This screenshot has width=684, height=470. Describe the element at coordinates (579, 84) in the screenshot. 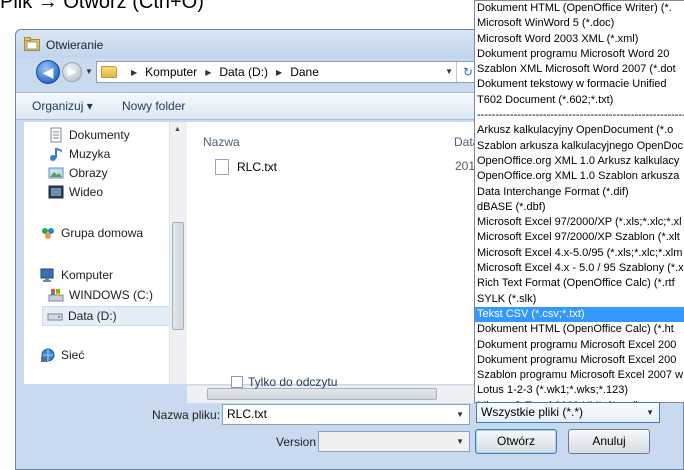

I see `file-type-option: Dokument tekstowy w formacie Unified` at that location.